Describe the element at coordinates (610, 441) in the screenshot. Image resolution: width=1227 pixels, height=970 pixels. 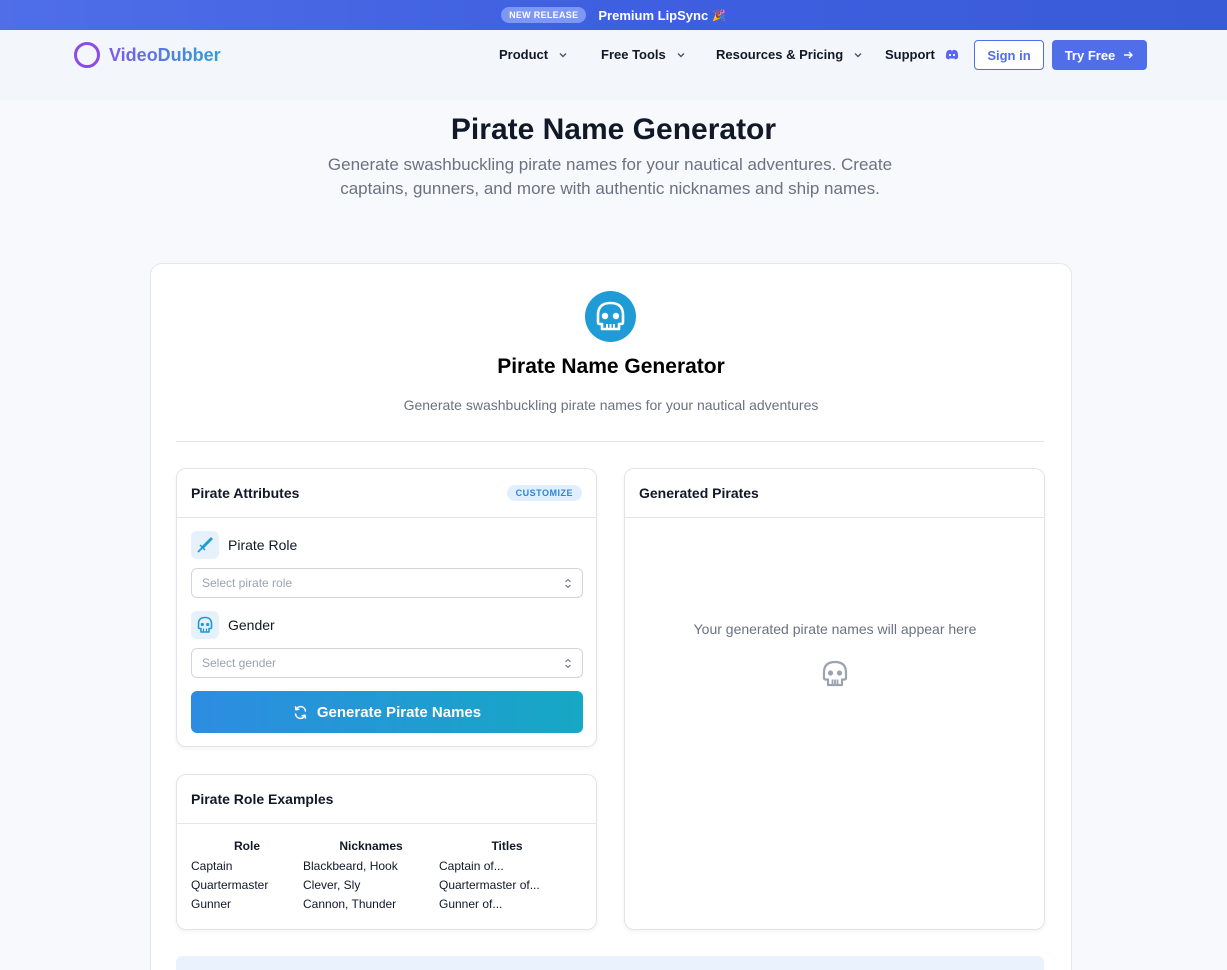
I see `divider` at that location.